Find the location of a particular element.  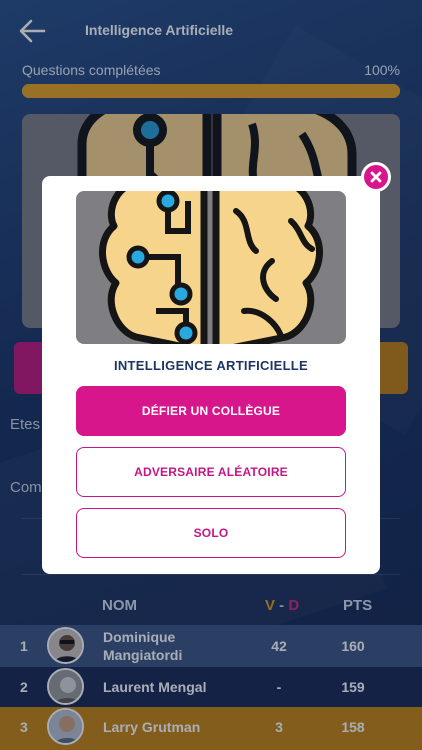

challenge-colleague-button: DÉFIER UN COLLÈGUE is located at coordinates (211, 411).